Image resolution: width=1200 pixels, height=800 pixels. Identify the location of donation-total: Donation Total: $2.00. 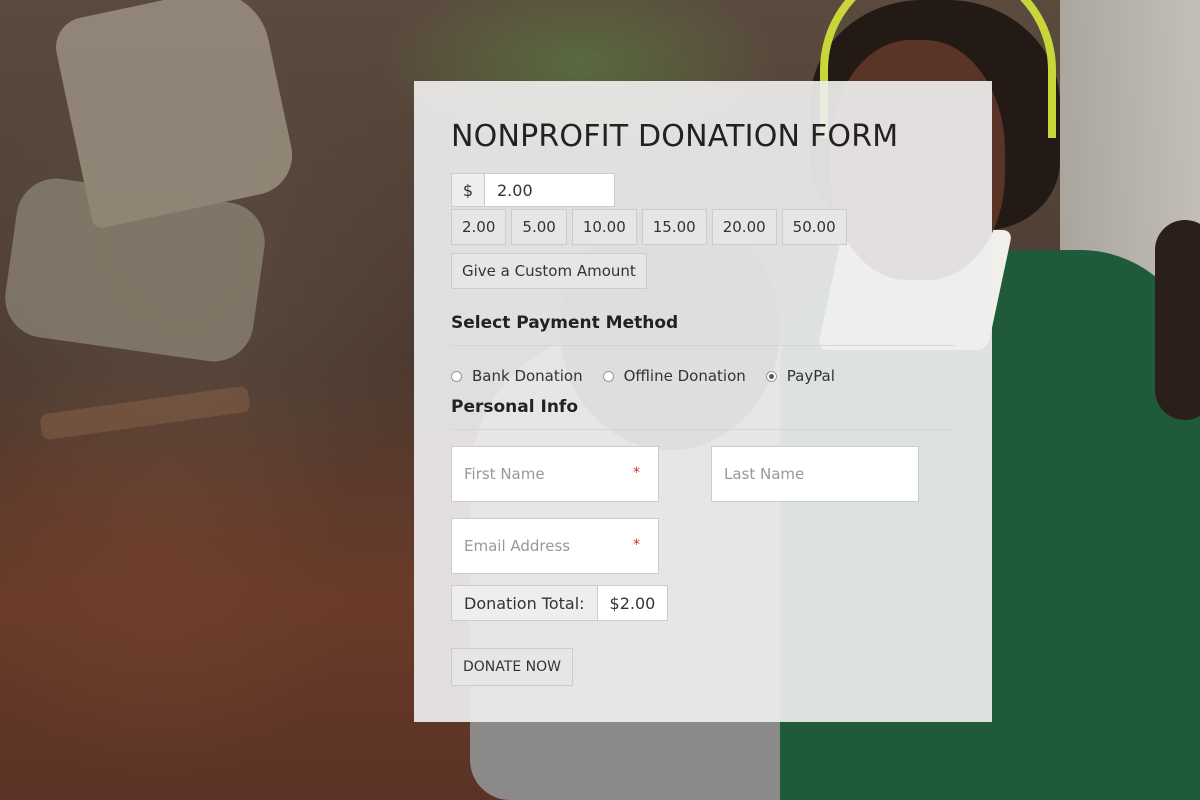
(560, 603).